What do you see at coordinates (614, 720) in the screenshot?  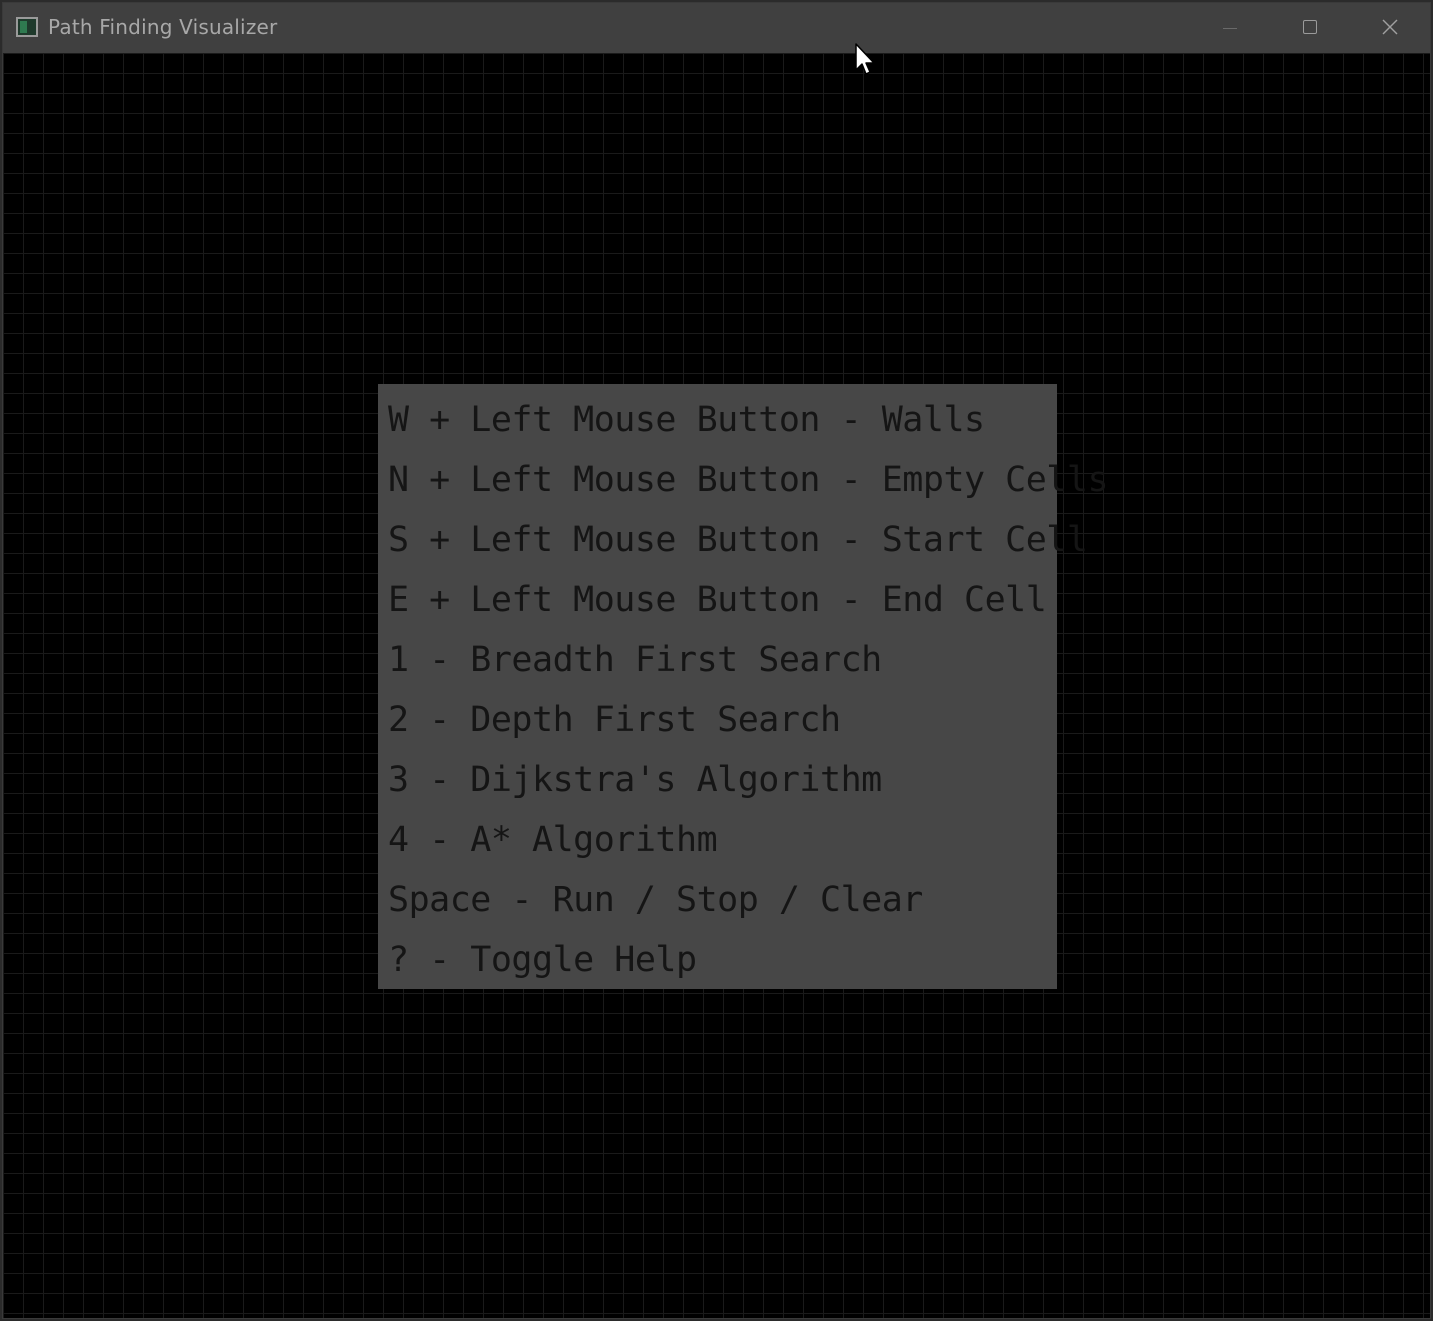 I see `help-line-dfs: 2 - Depth First Search` at bounding box center [614, 720].